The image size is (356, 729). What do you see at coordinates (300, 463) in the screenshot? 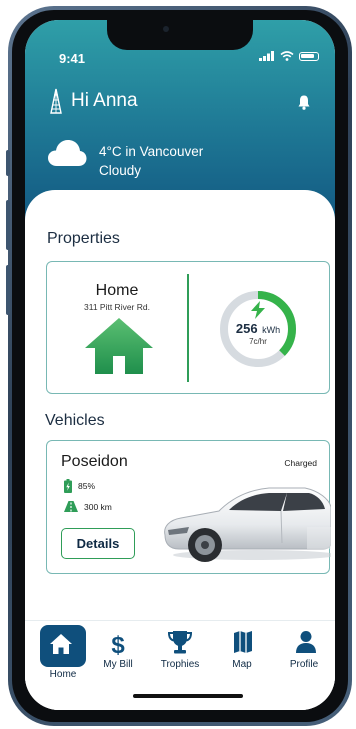
I see `vehicle-status: Charged` at bounding box center [300, 463].